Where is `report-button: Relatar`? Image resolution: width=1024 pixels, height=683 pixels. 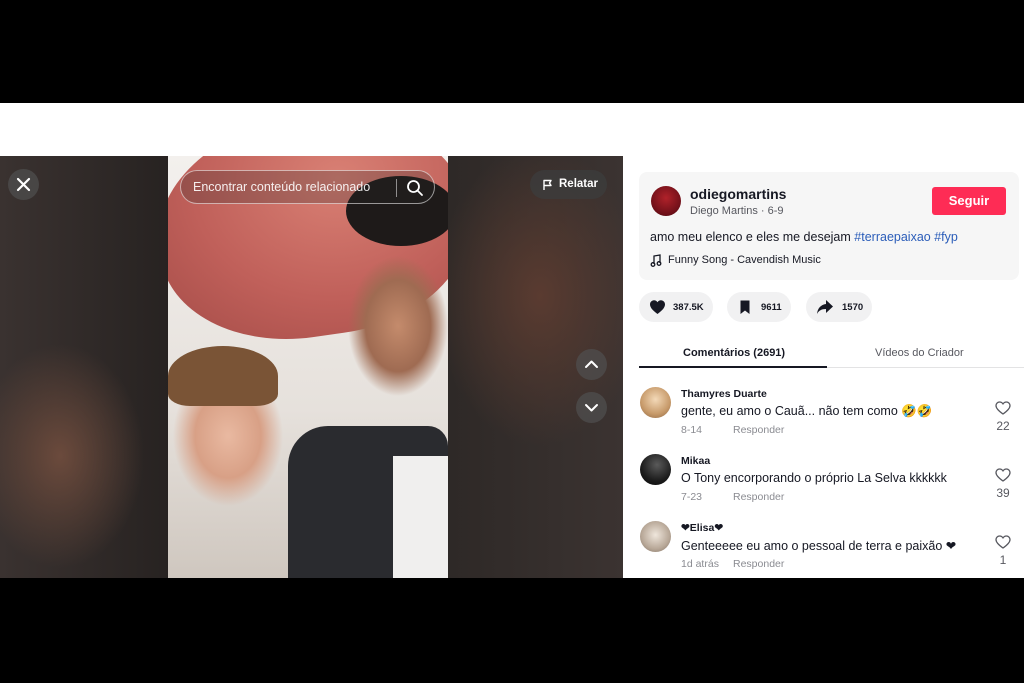 report-button: Relatar is located at coordinates (568, 184).